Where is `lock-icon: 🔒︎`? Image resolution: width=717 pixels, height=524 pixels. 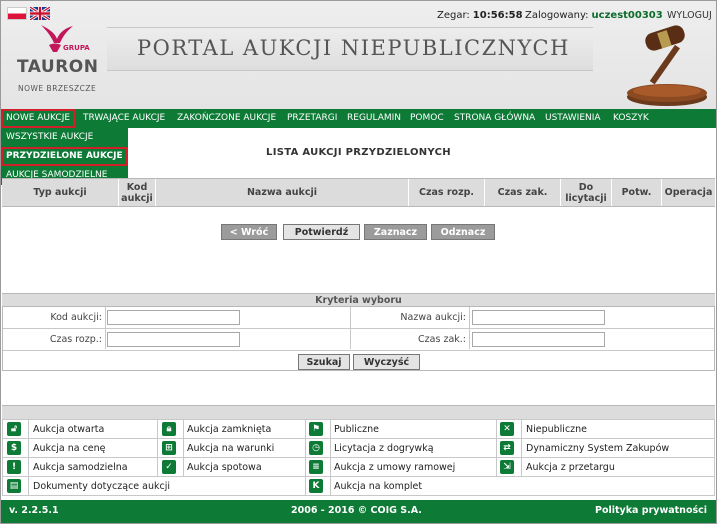 lock-icon: 🔒︎ is located at coordinates (169, 429).